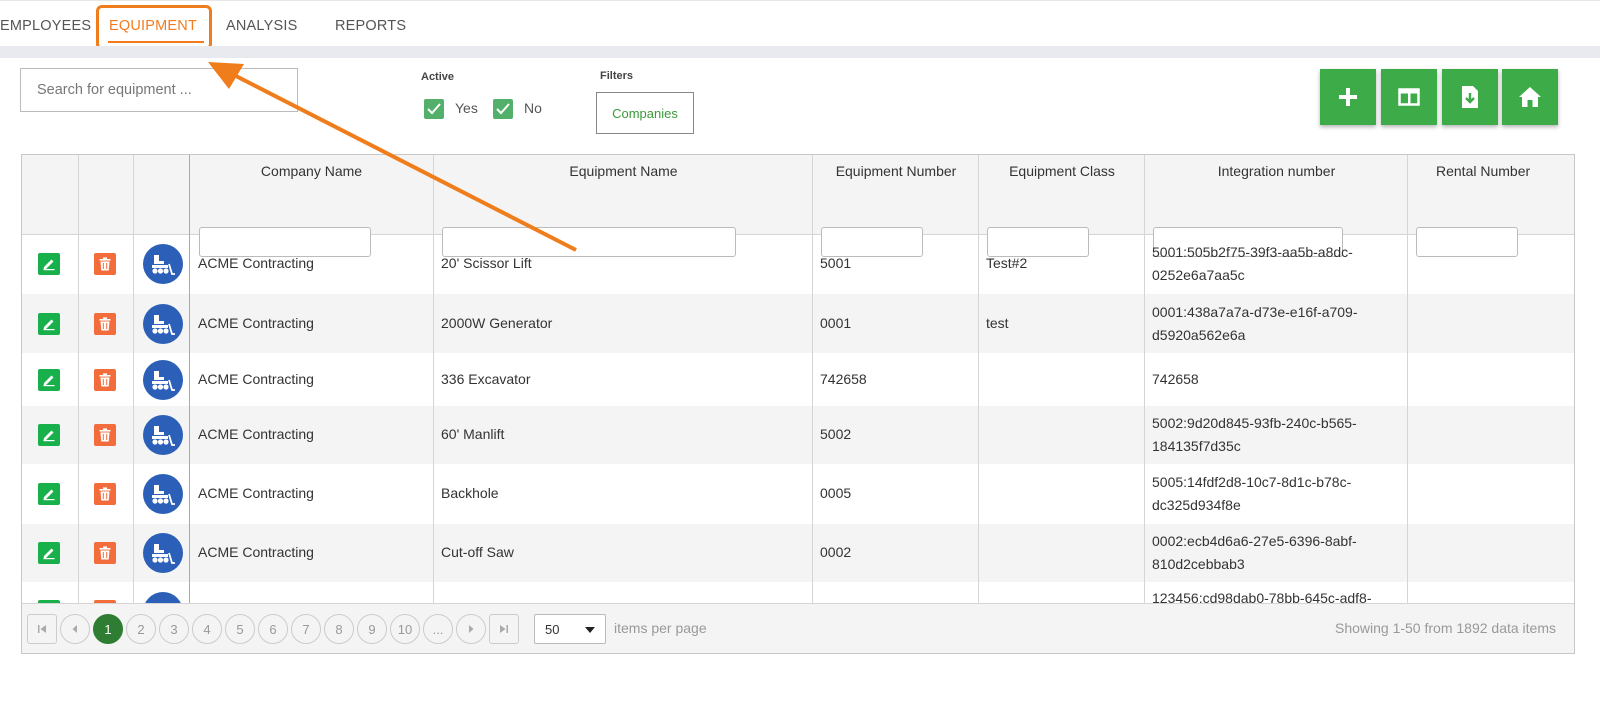 This screenshot has height=706, width=1600. What do you see at coordinates (306, 629) in the screenshot?
I see `page-button: 7` at bounding box center [306, 629].